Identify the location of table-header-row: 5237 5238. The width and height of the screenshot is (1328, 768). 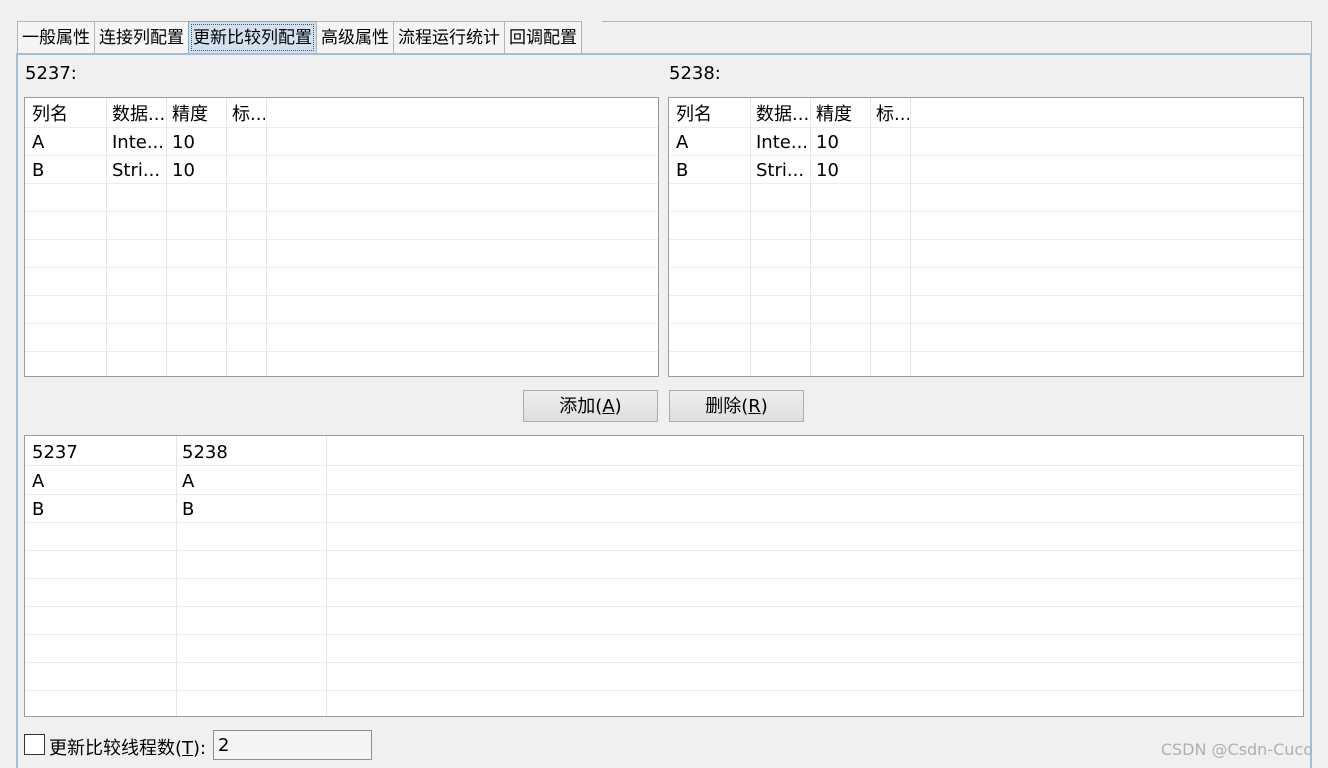
(664, 452).